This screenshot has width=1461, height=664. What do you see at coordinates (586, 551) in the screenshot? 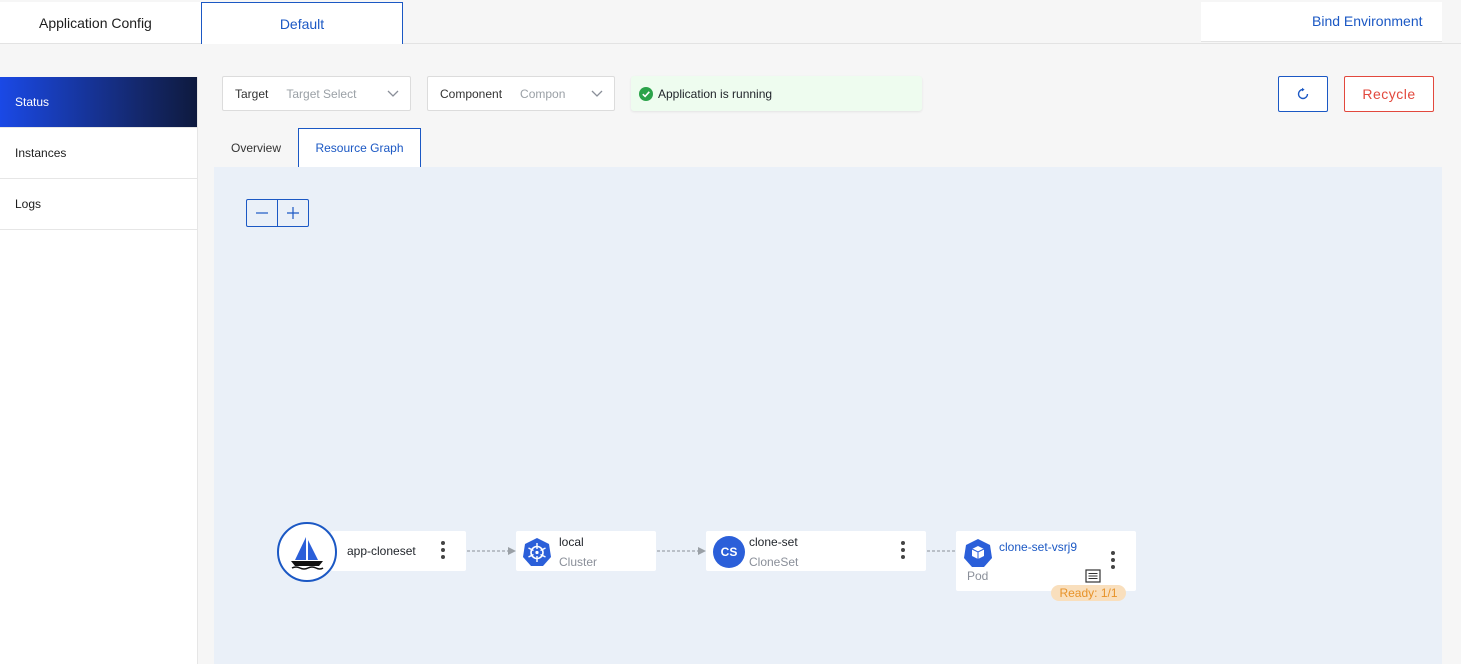
I see `graph-node-cluster: local Cluster` at bounding box center [586, 551].